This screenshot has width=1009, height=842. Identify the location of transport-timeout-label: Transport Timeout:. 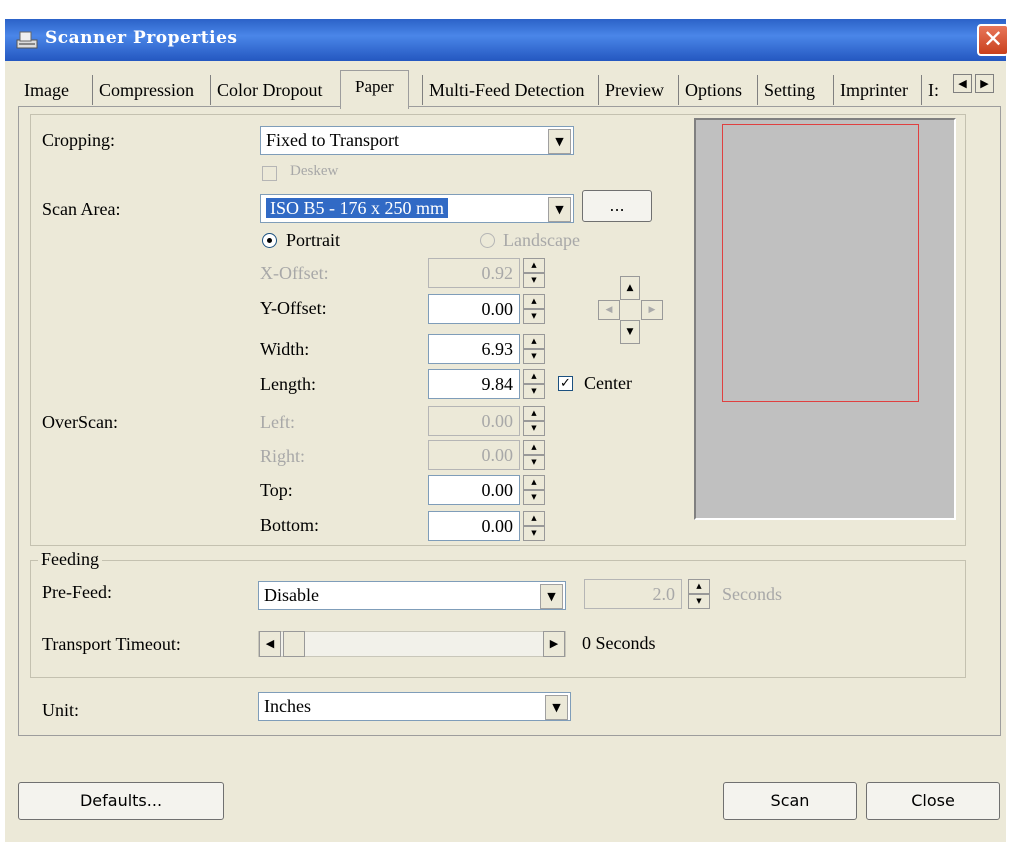
(111, 644).